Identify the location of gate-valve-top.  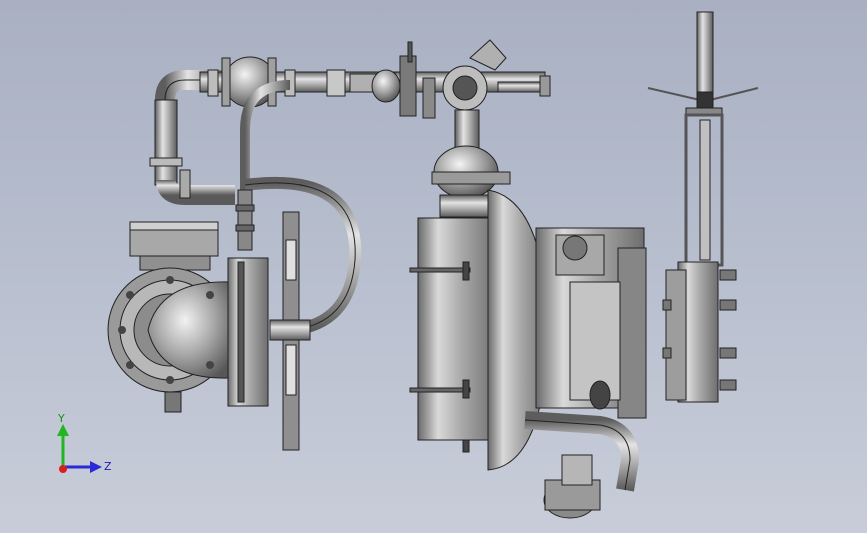
(488, 55).